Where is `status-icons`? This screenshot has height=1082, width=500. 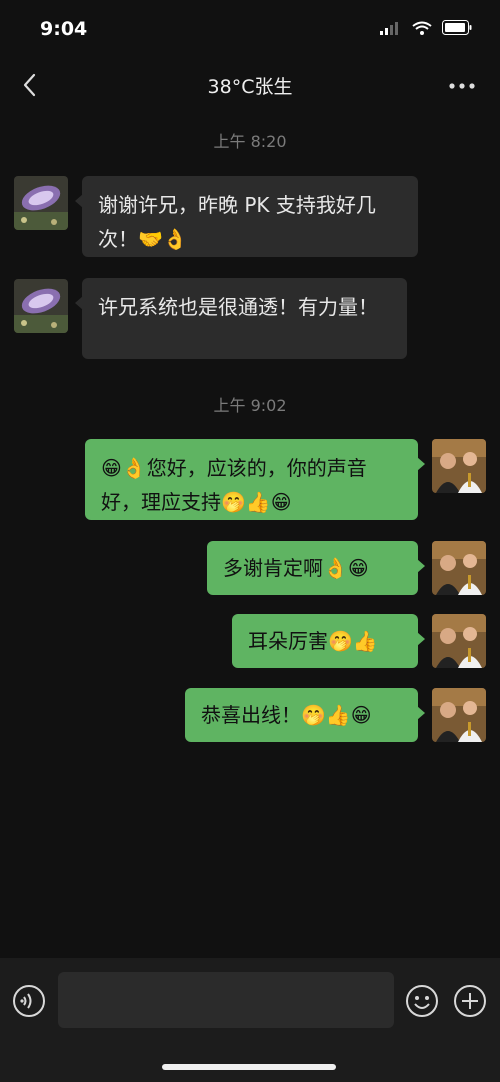
status-icons is located at coordinates (426, 27).